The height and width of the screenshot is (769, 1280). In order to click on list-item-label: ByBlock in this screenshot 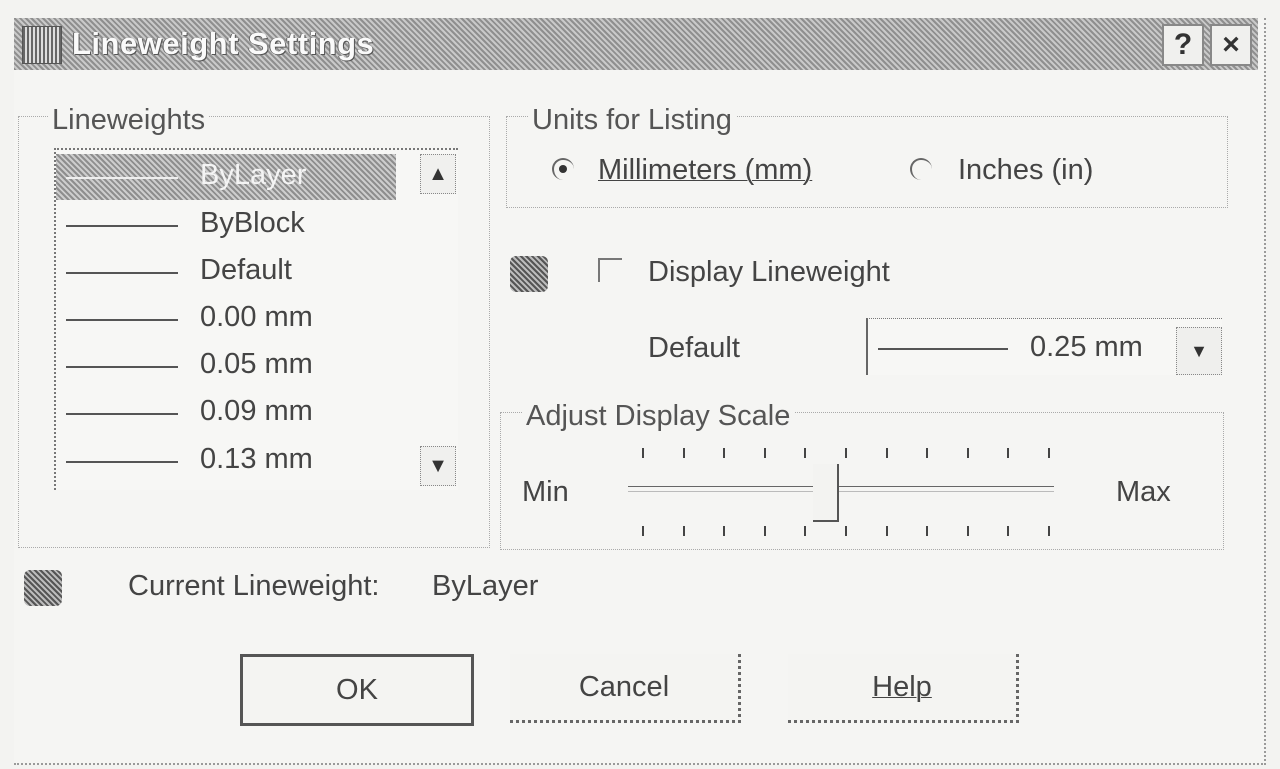, I will do `click(252, 223)`.